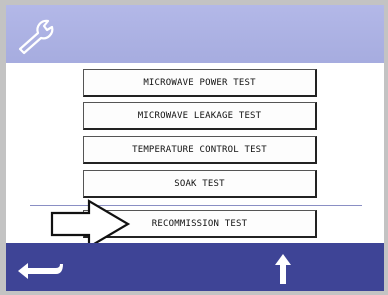 This screenshot has height=295, width=388. What do you see at coordinates (90, 224) in the screenshot?
I see `right-arrow-pointer-icon` at bounding box center [90, 224].